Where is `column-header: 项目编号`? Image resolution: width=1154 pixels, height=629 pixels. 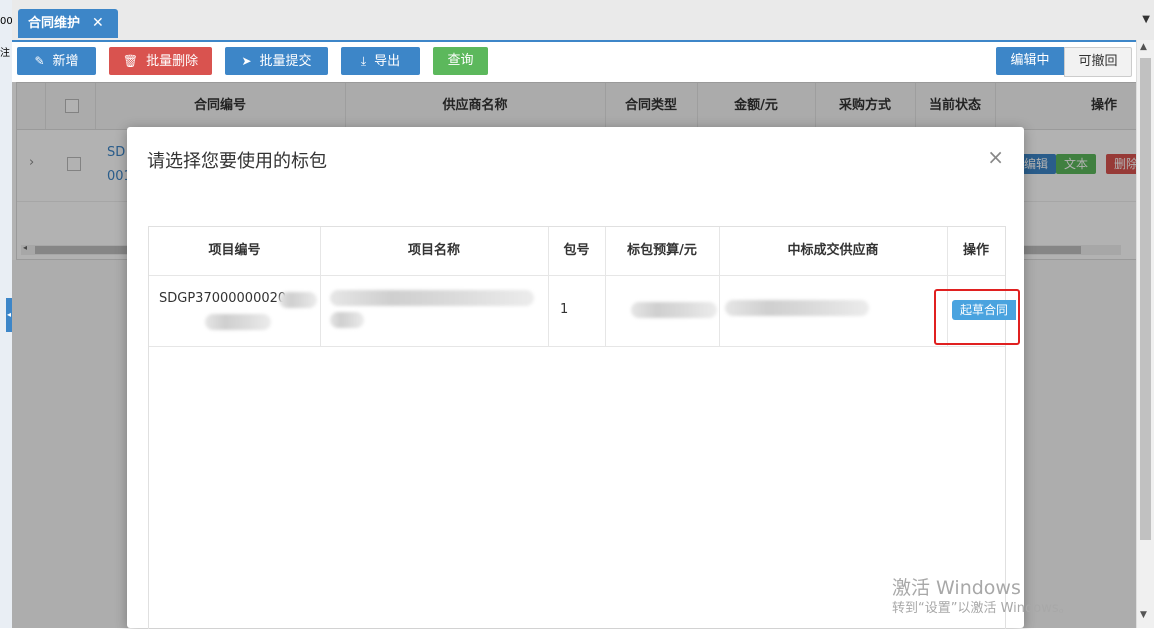 column-header: 项目编号 is located at coordinates (235, 251).